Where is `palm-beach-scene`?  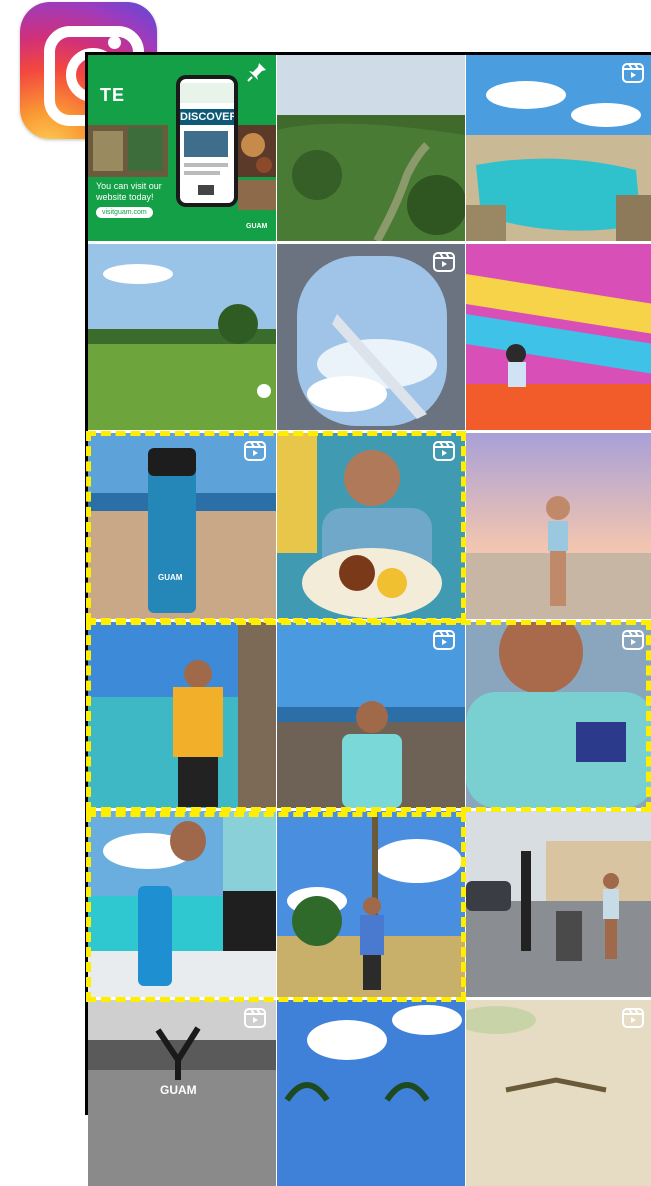 palm-beach-scene is located at coordinates (371, 904).